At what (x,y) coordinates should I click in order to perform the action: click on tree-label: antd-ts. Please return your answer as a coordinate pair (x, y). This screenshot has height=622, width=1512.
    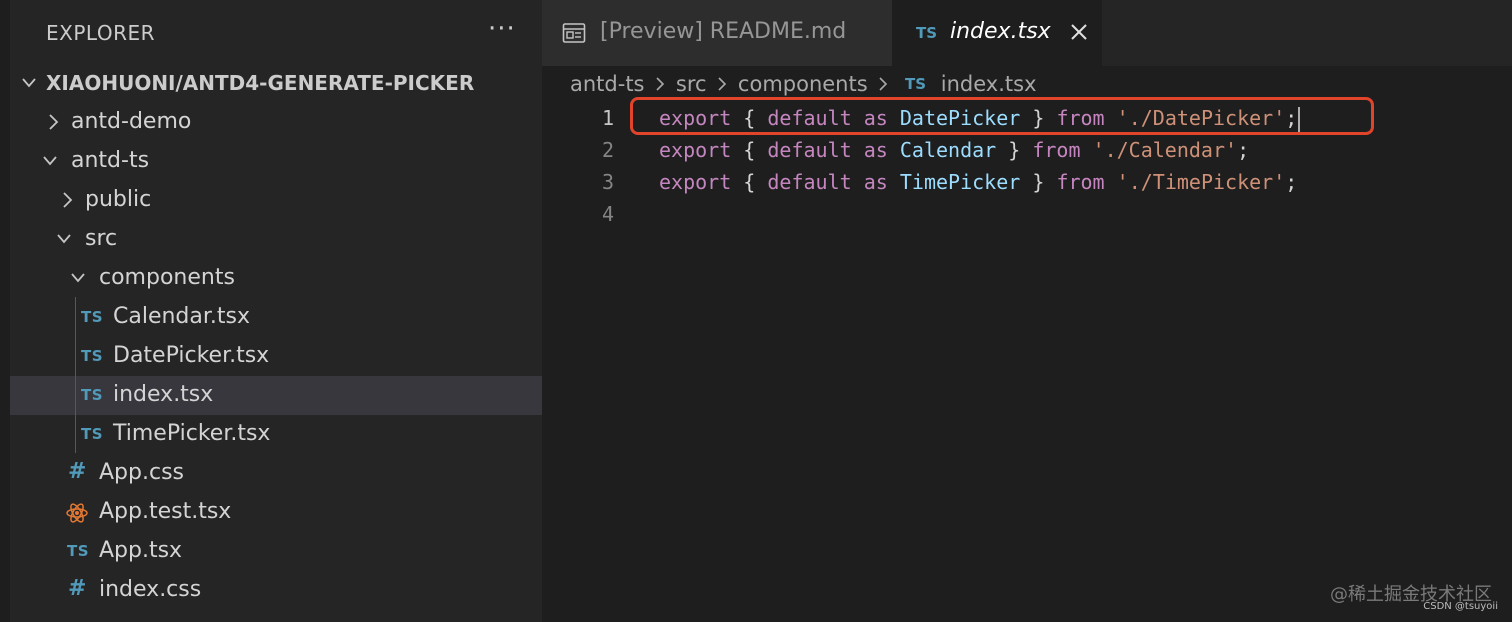
    Looking at the image, I should click on (110, 160).